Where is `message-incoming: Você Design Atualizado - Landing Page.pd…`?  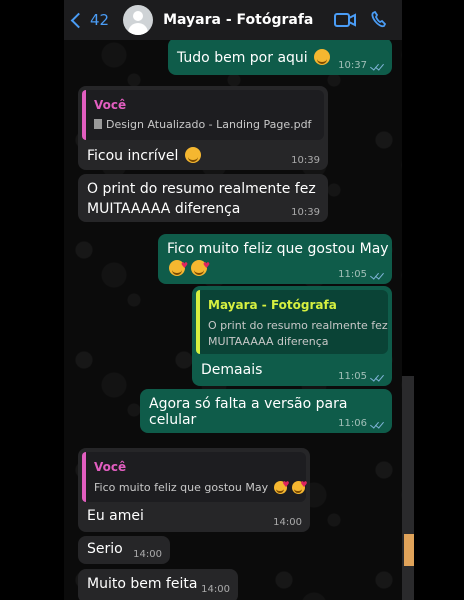 message-incoming: Você Design Atualizado - Landing Page.pd… is located at coordinates (203, 128).